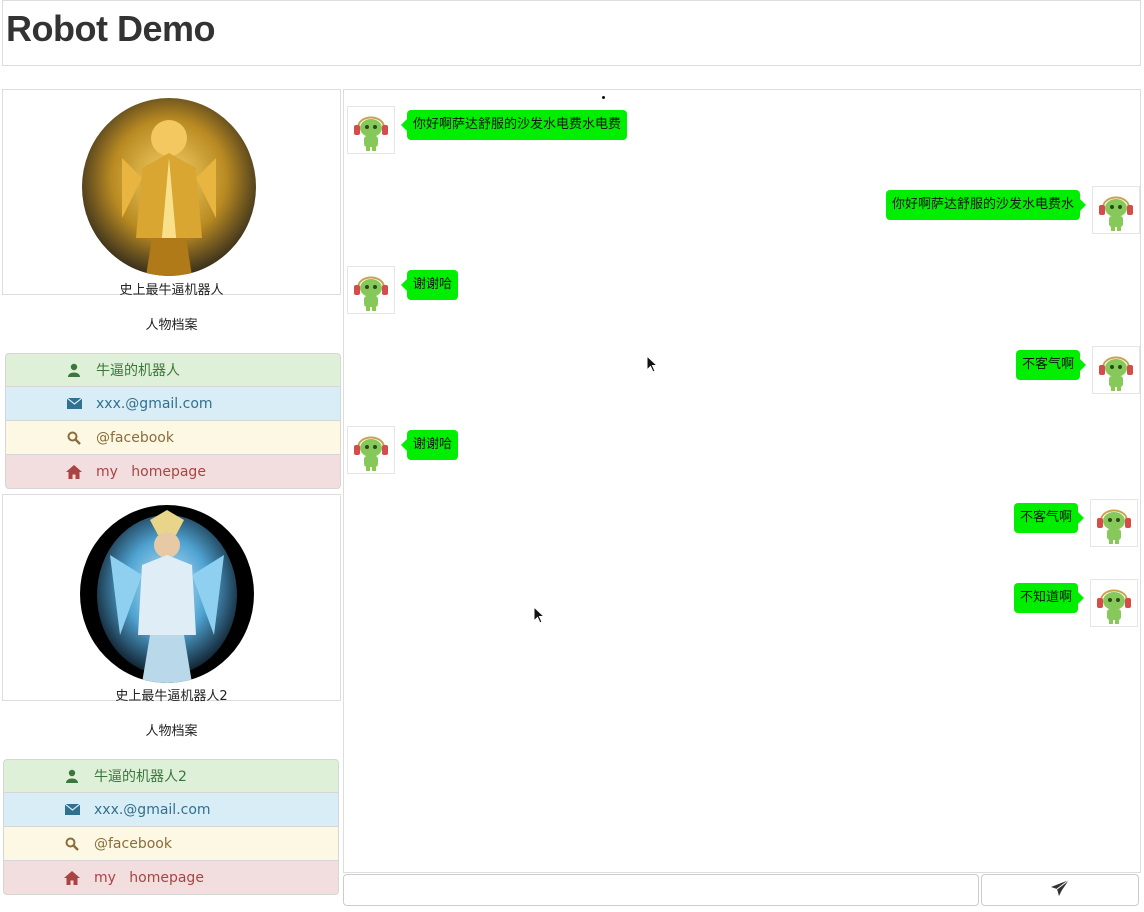 The image size is (1144, 912). What do you see at coordinates (661, 890) in the screenshot?
I see `message-input` at bounding box center [661, 890].